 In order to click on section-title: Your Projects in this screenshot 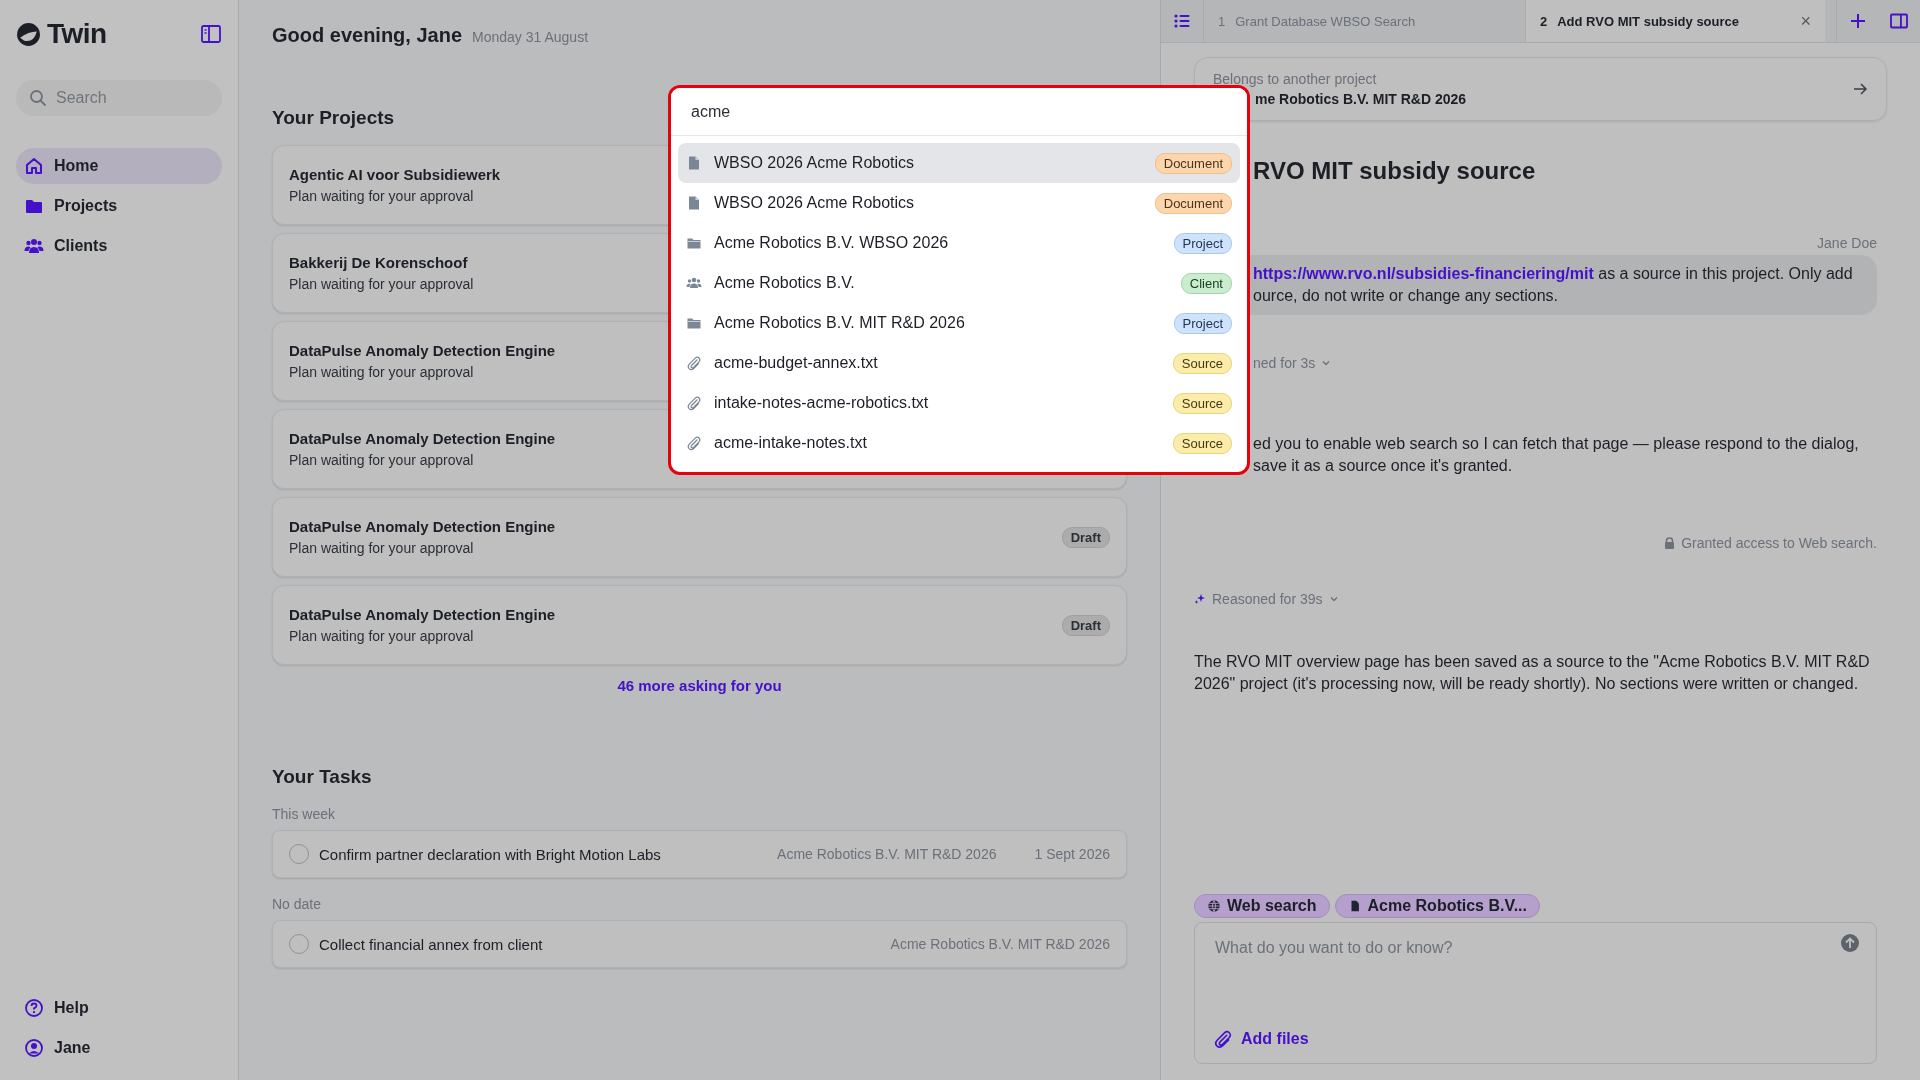, I will do `click(333, 118)`.